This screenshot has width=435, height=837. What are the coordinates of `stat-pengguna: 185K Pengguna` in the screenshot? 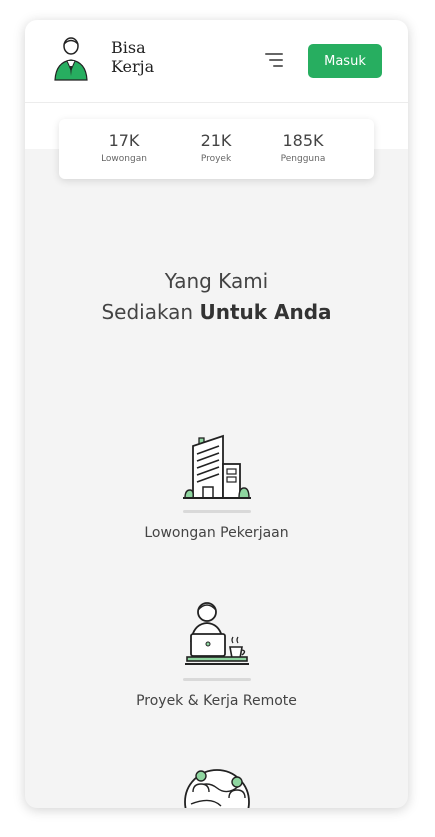 It's located at (303, 147).